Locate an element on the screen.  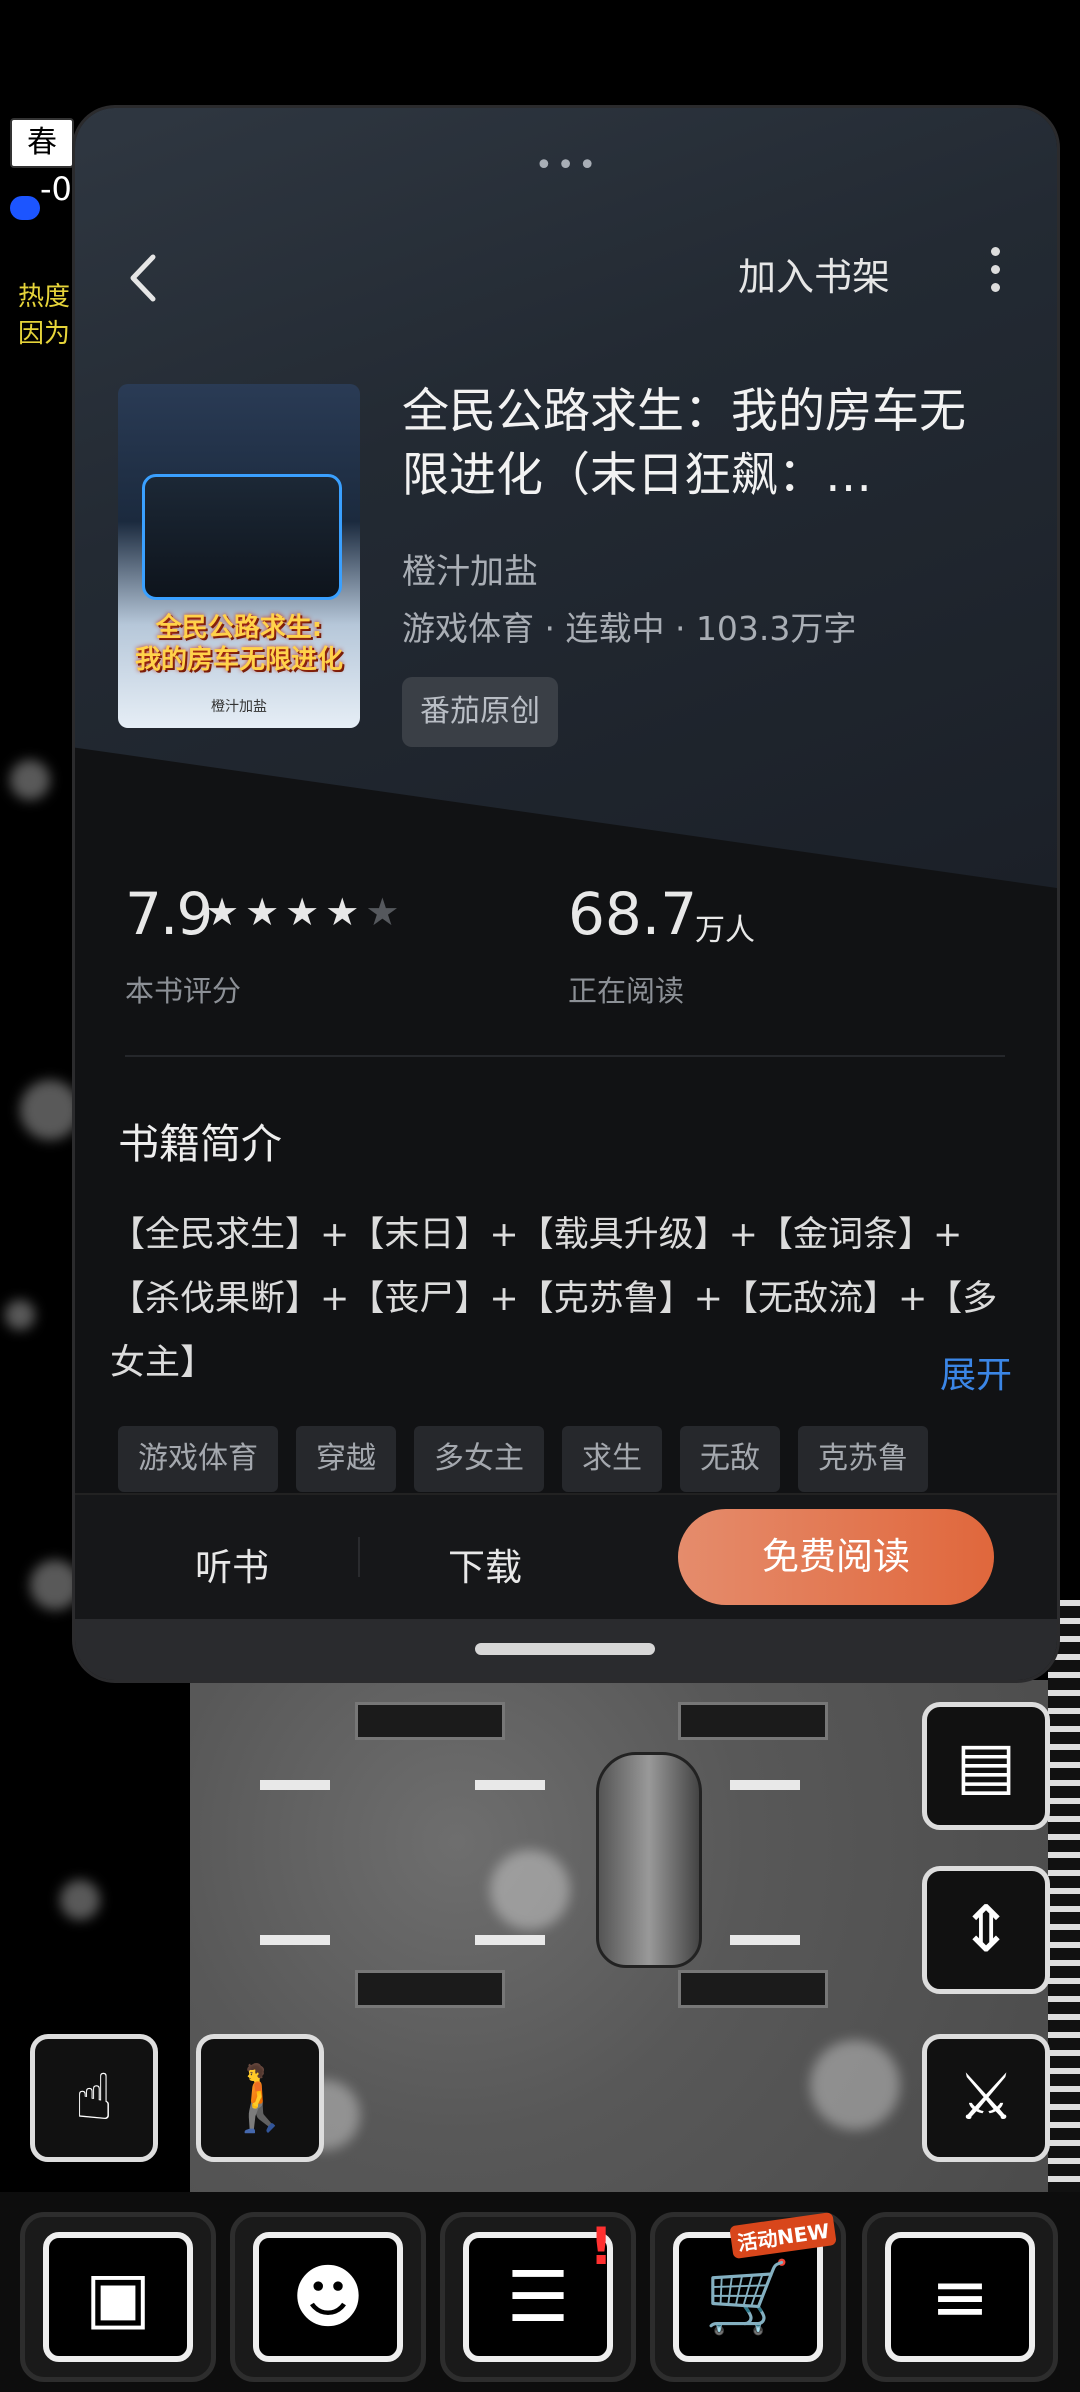
brain-icon: ☻ is located at coordinates (328, 2297).